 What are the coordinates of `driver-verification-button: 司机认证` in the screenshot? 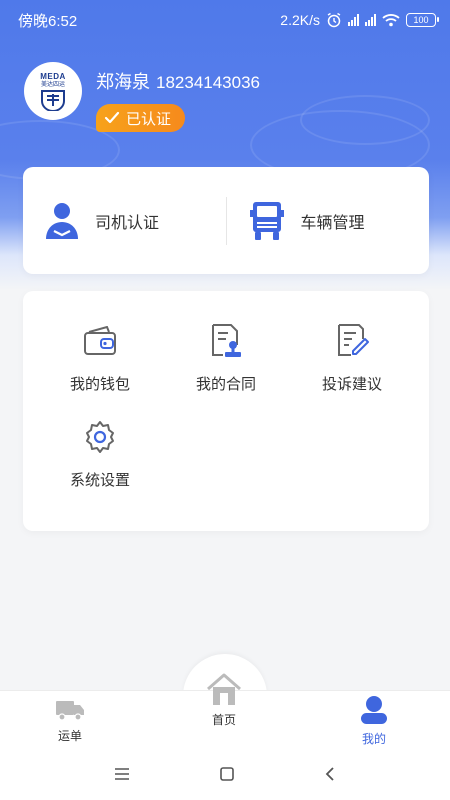 It's located at (124, 221).